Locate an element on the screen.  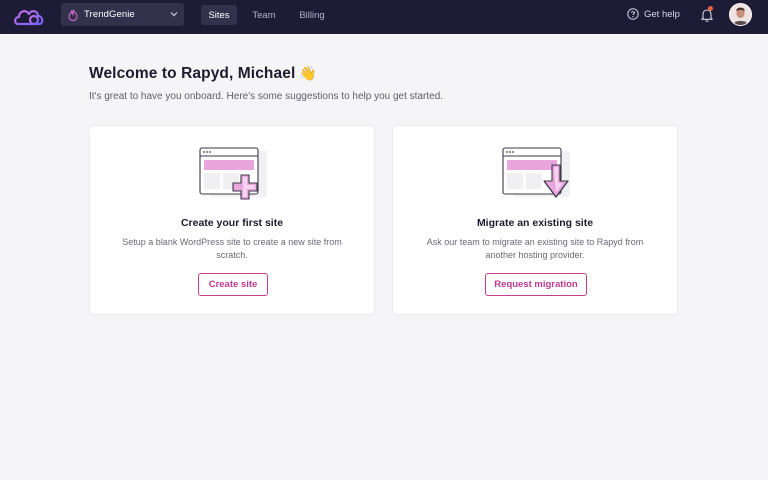
get-help-button: Get help is located at coordinates (653, 14).